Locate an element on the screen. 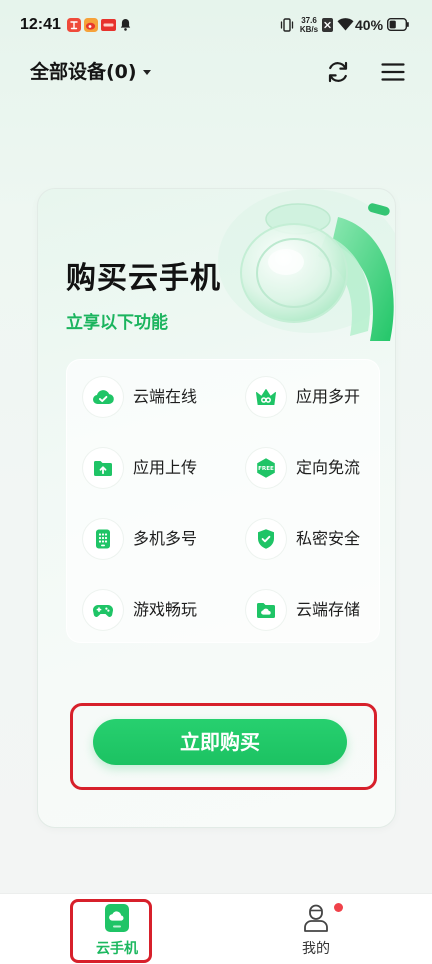 The image size is (432, 964). notification-dot is located at coordinates (338, 907).